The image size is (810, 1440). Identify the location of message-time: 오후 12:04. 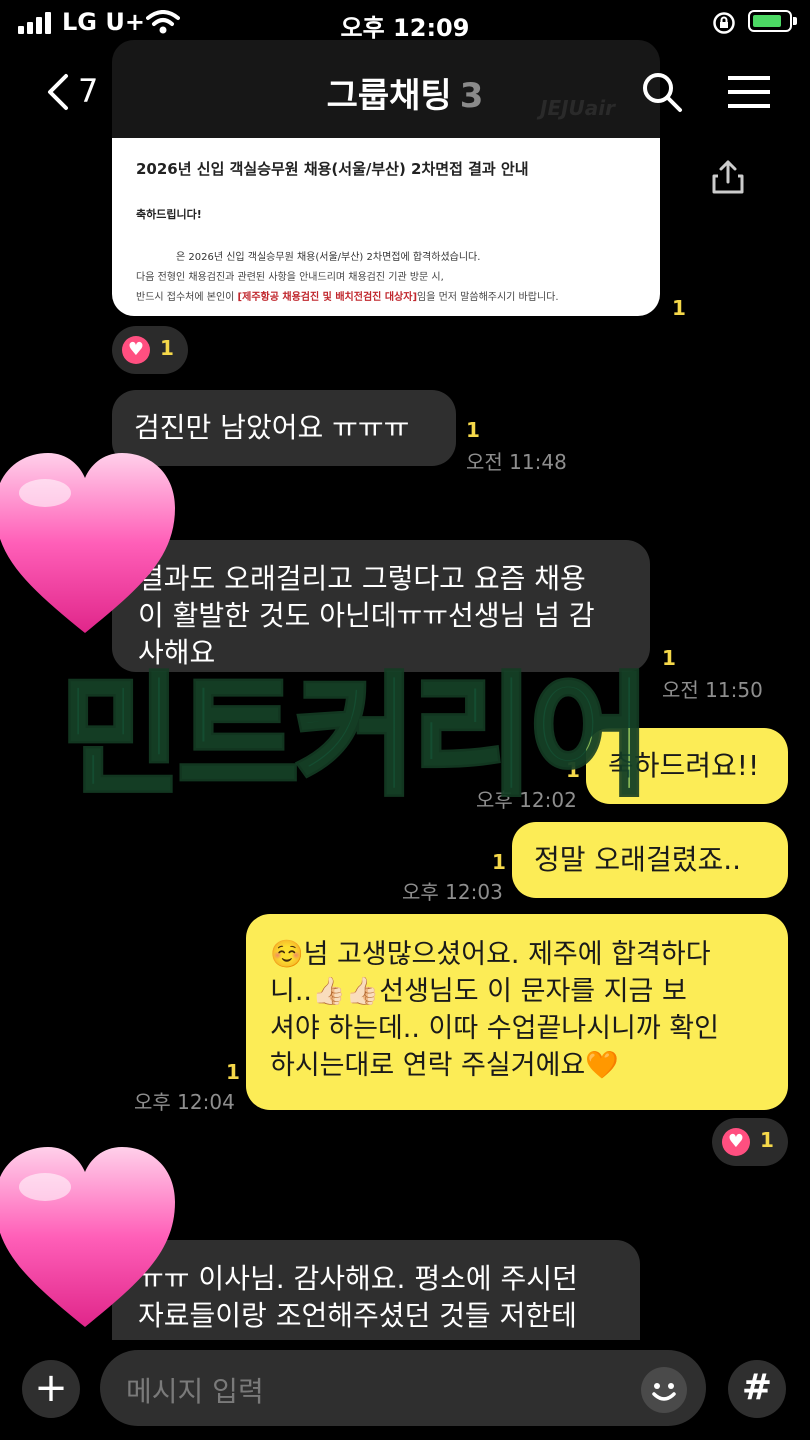
(184, 1102).